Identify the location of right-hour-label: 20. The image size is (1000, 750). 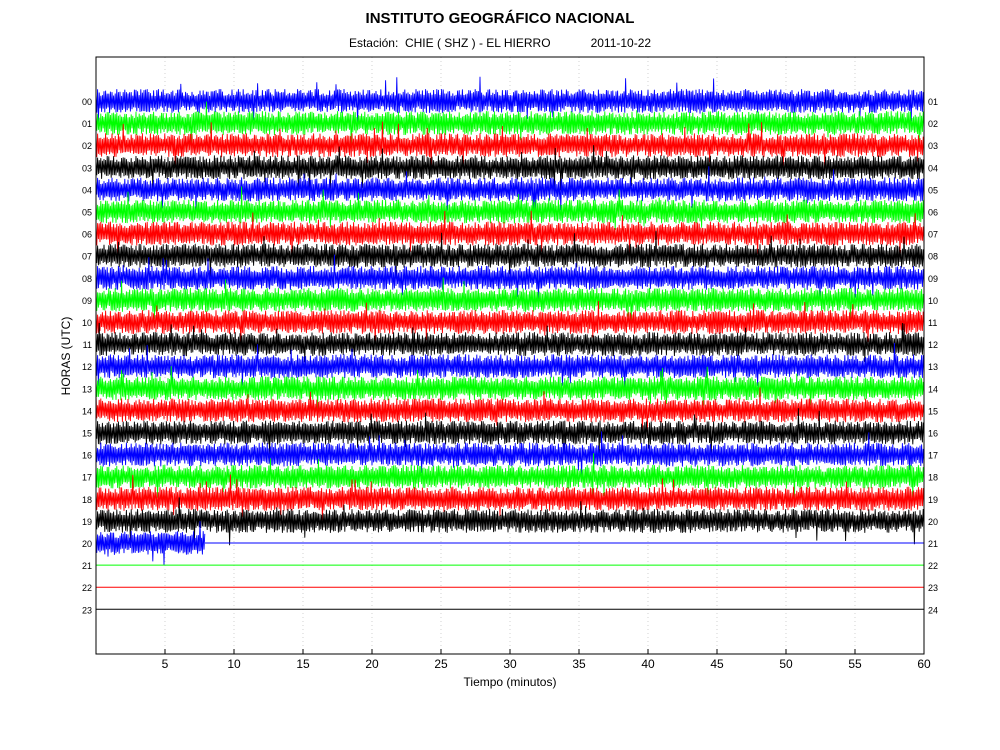
(933, 522).